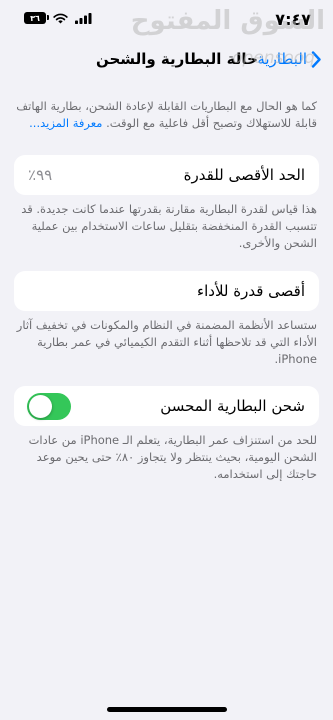  I want to click on chevron-back-icon, so click(316, 59).